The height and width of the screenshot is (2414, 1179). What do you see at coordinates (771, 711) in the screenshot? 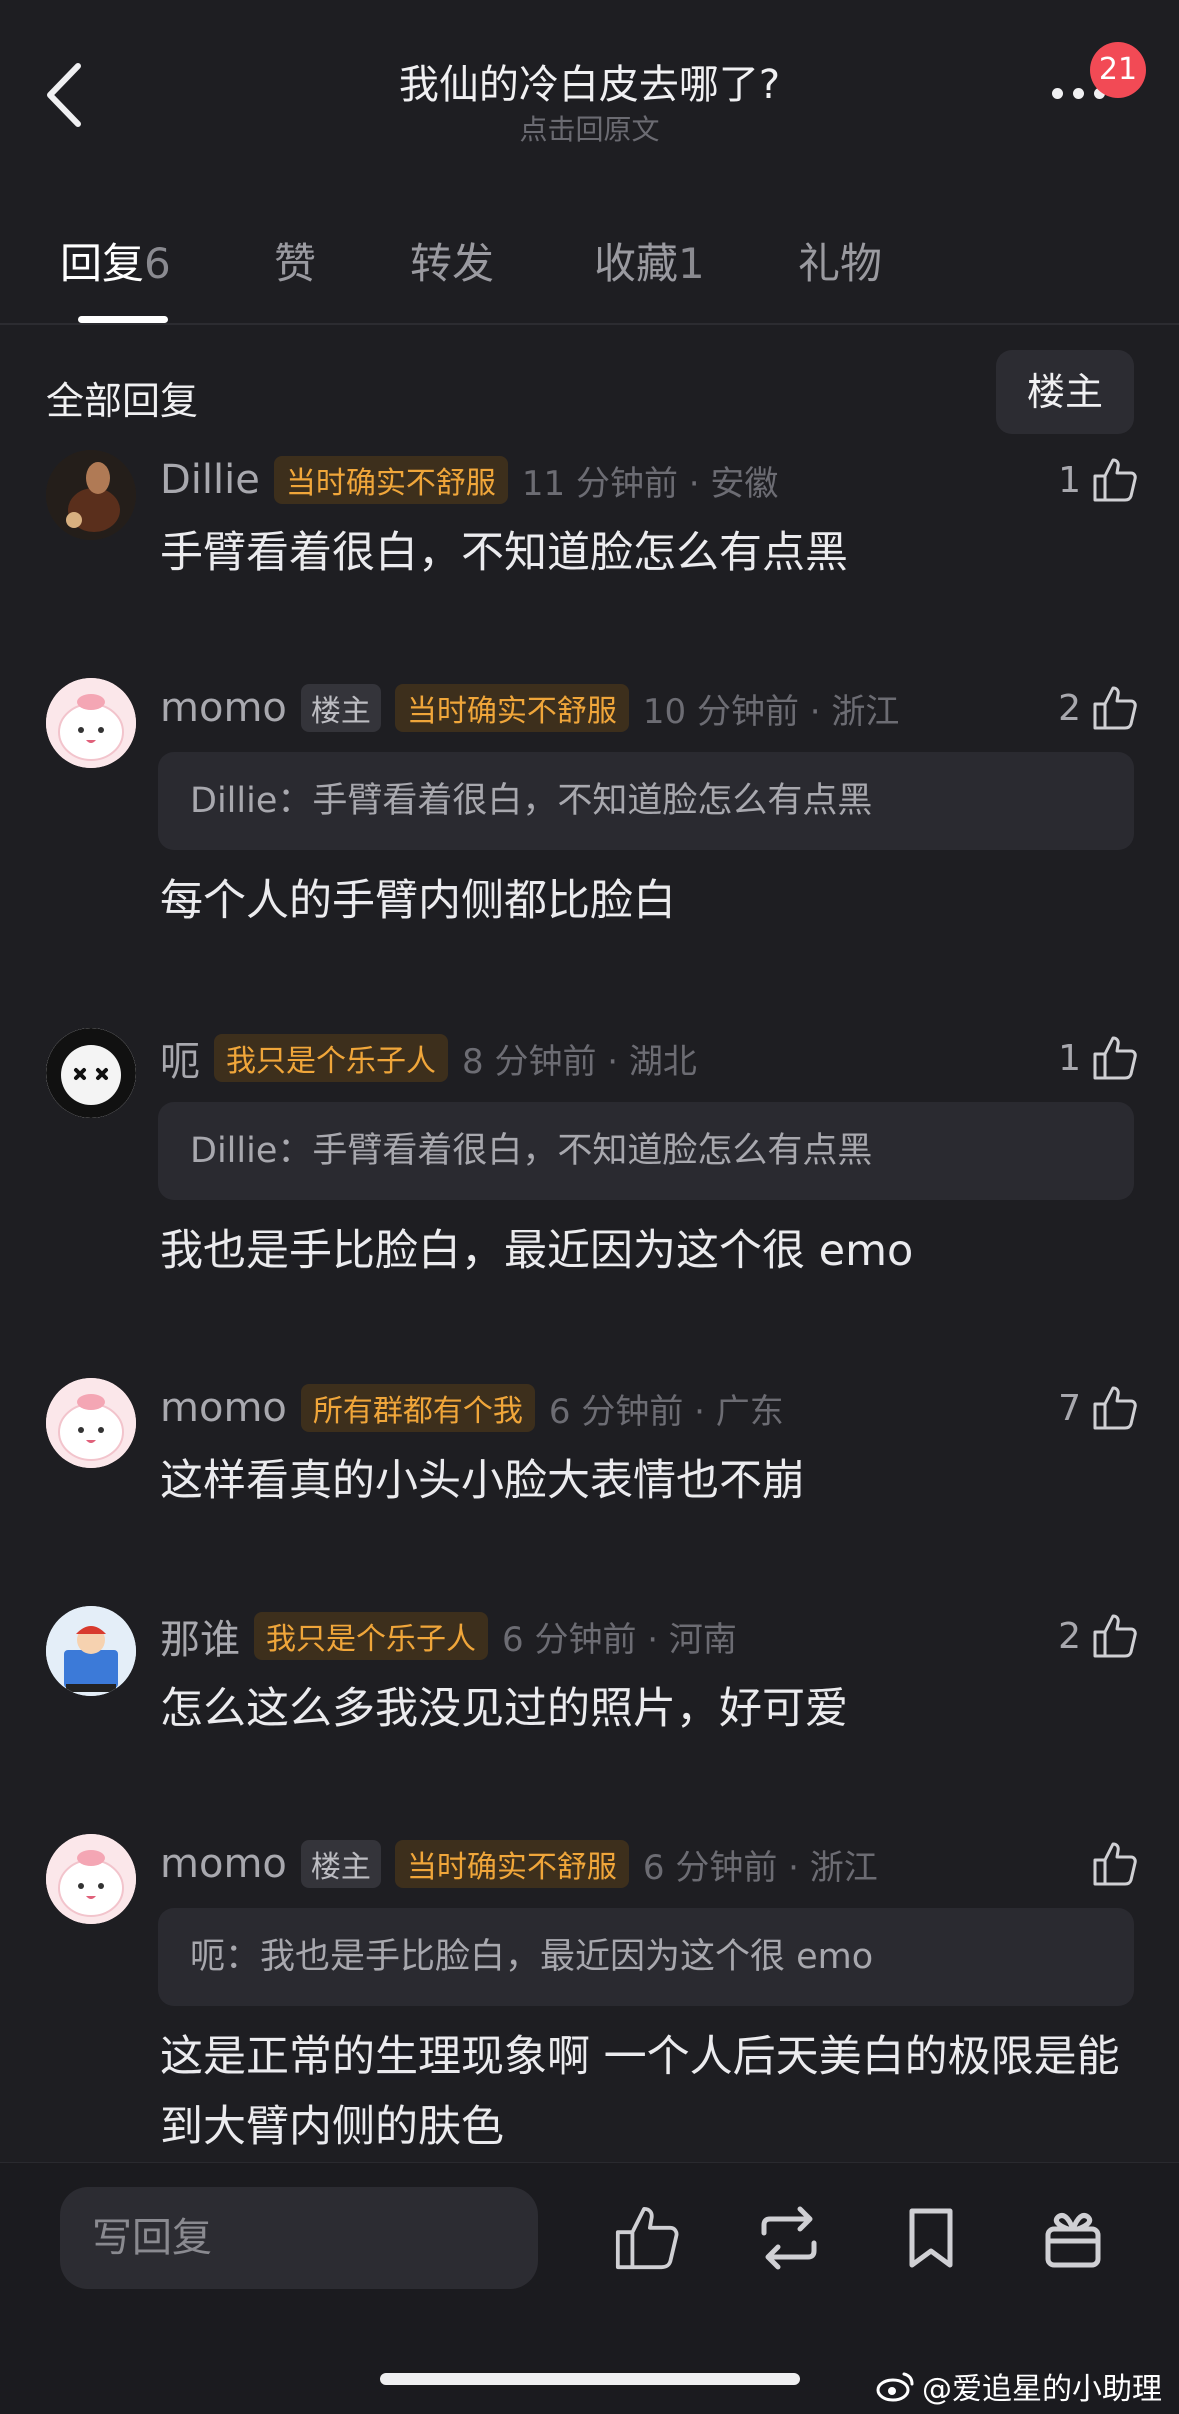
I see `timestamp-location: 10 分钟前 · 浙江` at bounding box center [771, 711].